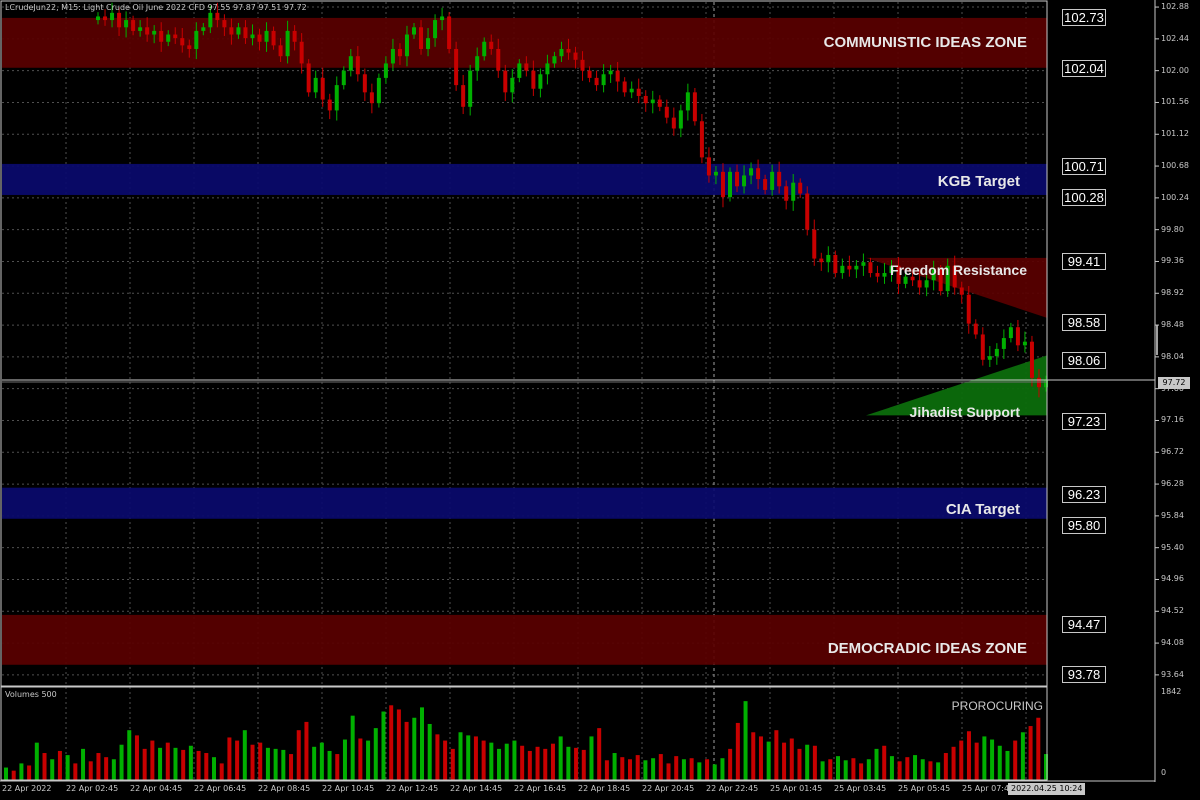 This screenshot has height=800, width=1200. What do you see at coordinates (1175, 102) in the screenshot?
I see `price-axis-tick: 101.56` at bounding box center [1175, 102].